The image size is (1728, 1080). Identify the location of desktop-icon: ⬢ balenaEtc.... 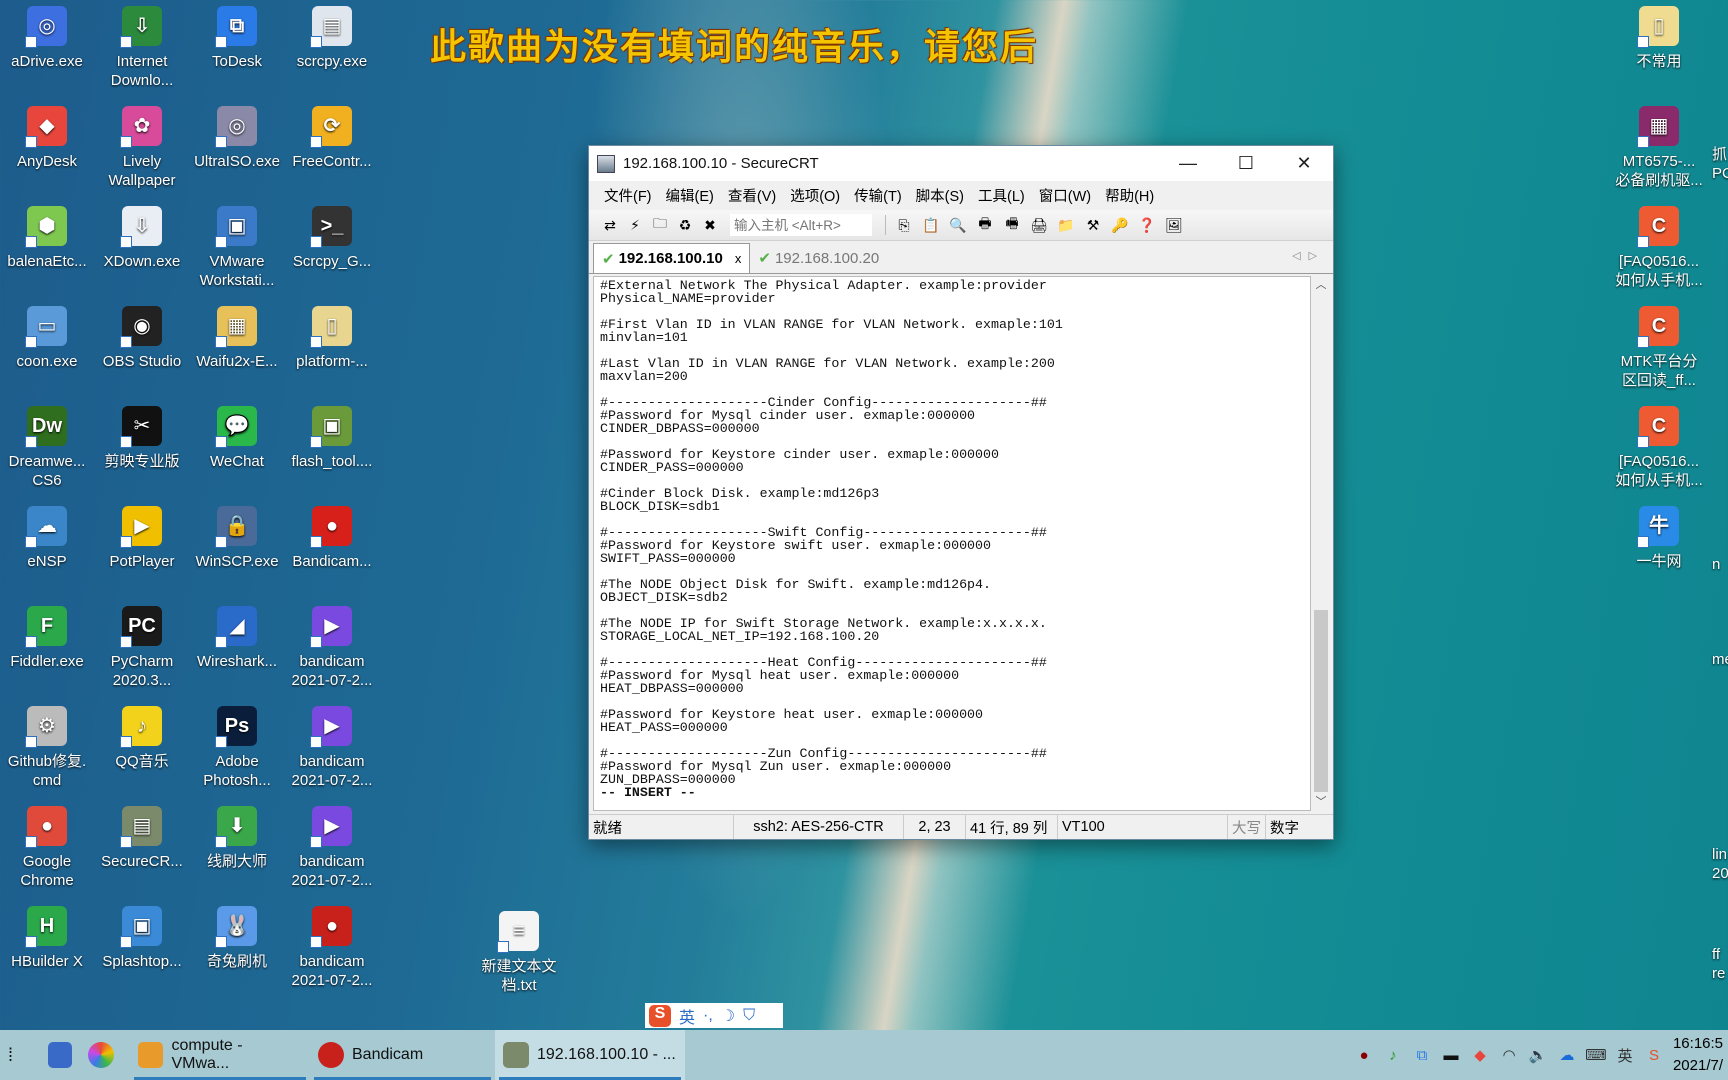
(47, 236).